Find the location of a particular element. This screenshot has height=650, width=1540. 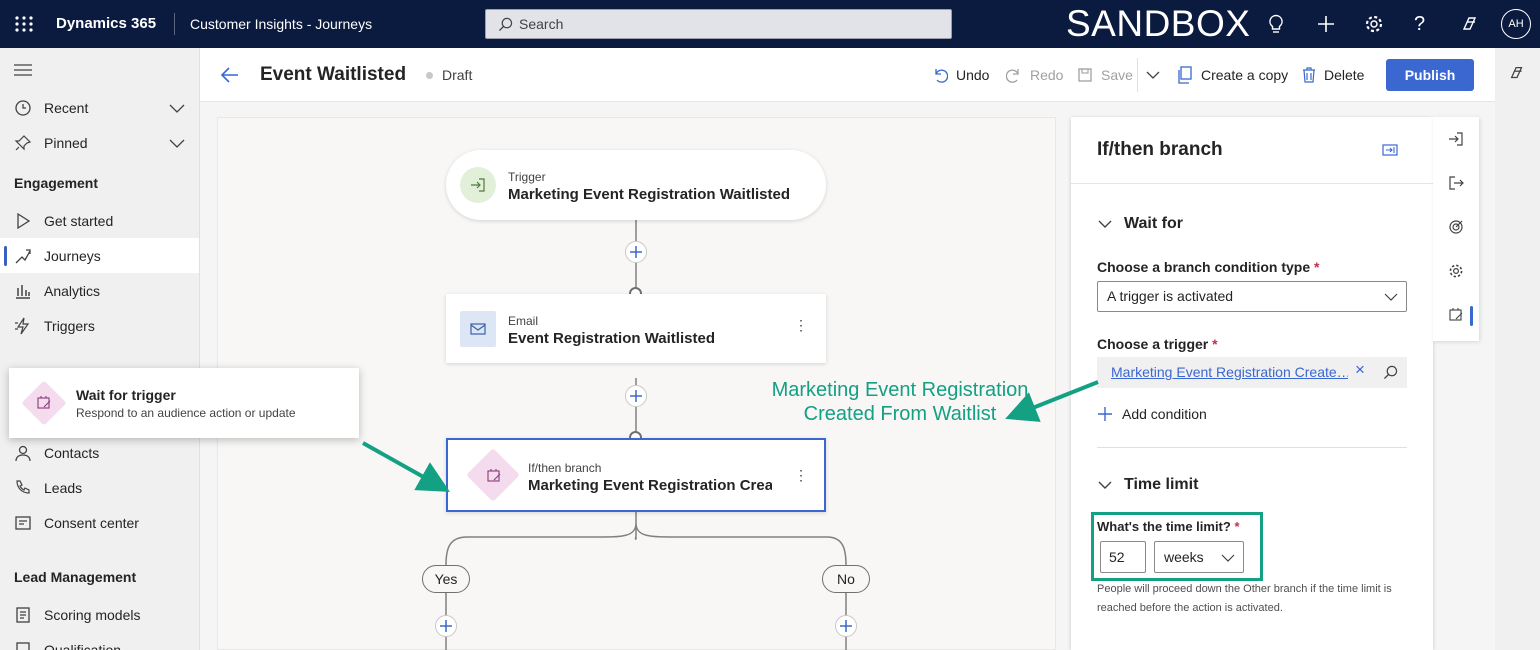

pin-icon is located at coordinates (23, 142).